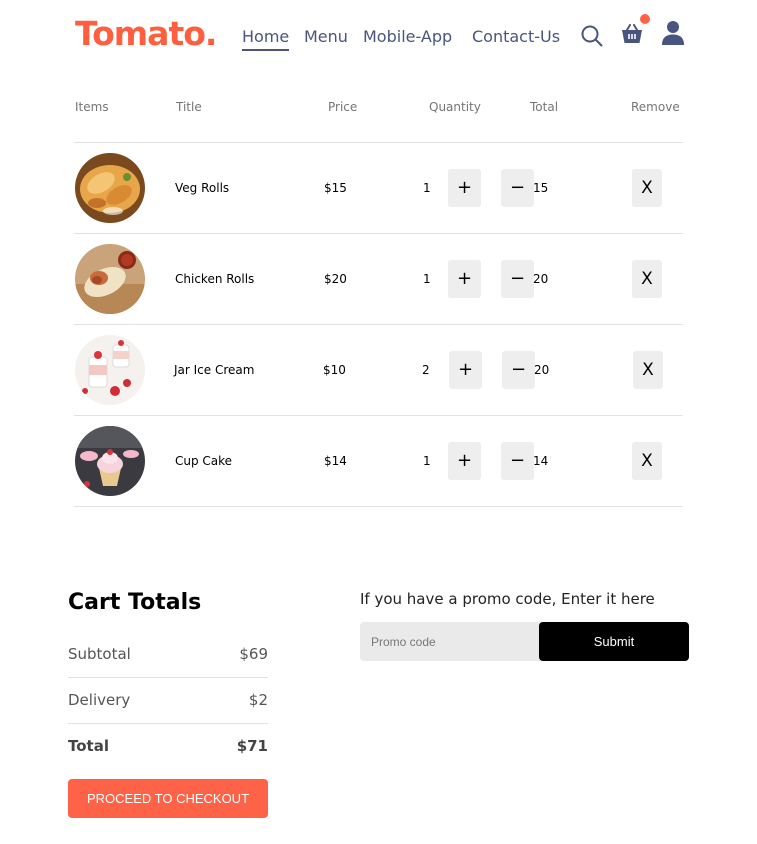  Describe the element at coordinates (202, 188) in the screenshot. I see `item-title: Veg Rolls` at that location.